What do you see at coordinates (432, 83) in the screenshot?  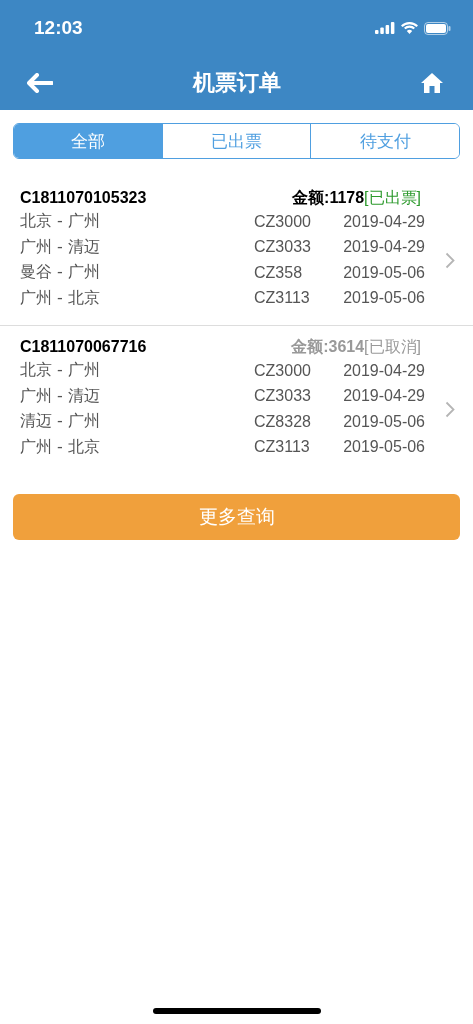 I see `home-icon` at bounding box center [432, 83].